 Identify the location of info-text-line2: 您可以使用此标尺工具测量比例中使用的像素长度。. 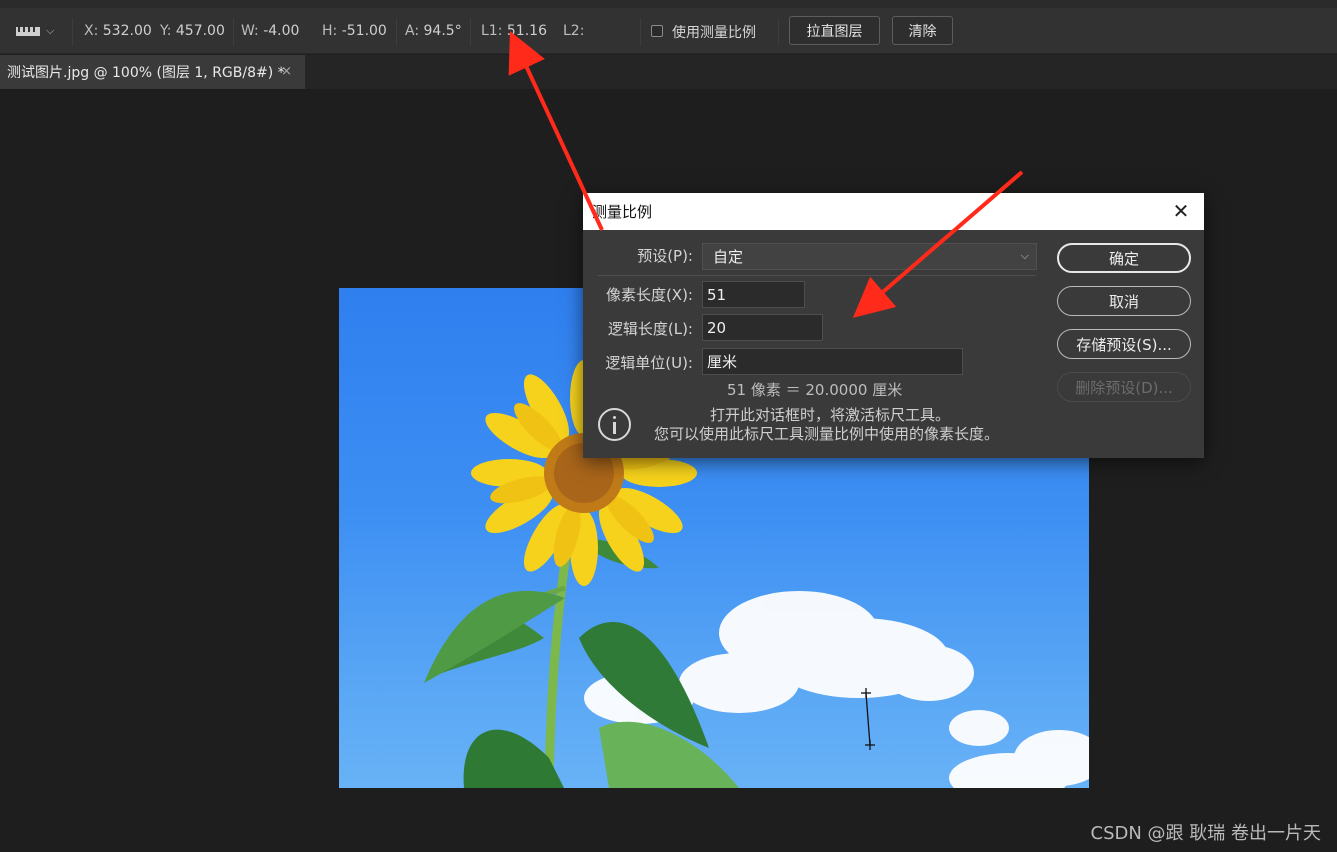
(827, 434).